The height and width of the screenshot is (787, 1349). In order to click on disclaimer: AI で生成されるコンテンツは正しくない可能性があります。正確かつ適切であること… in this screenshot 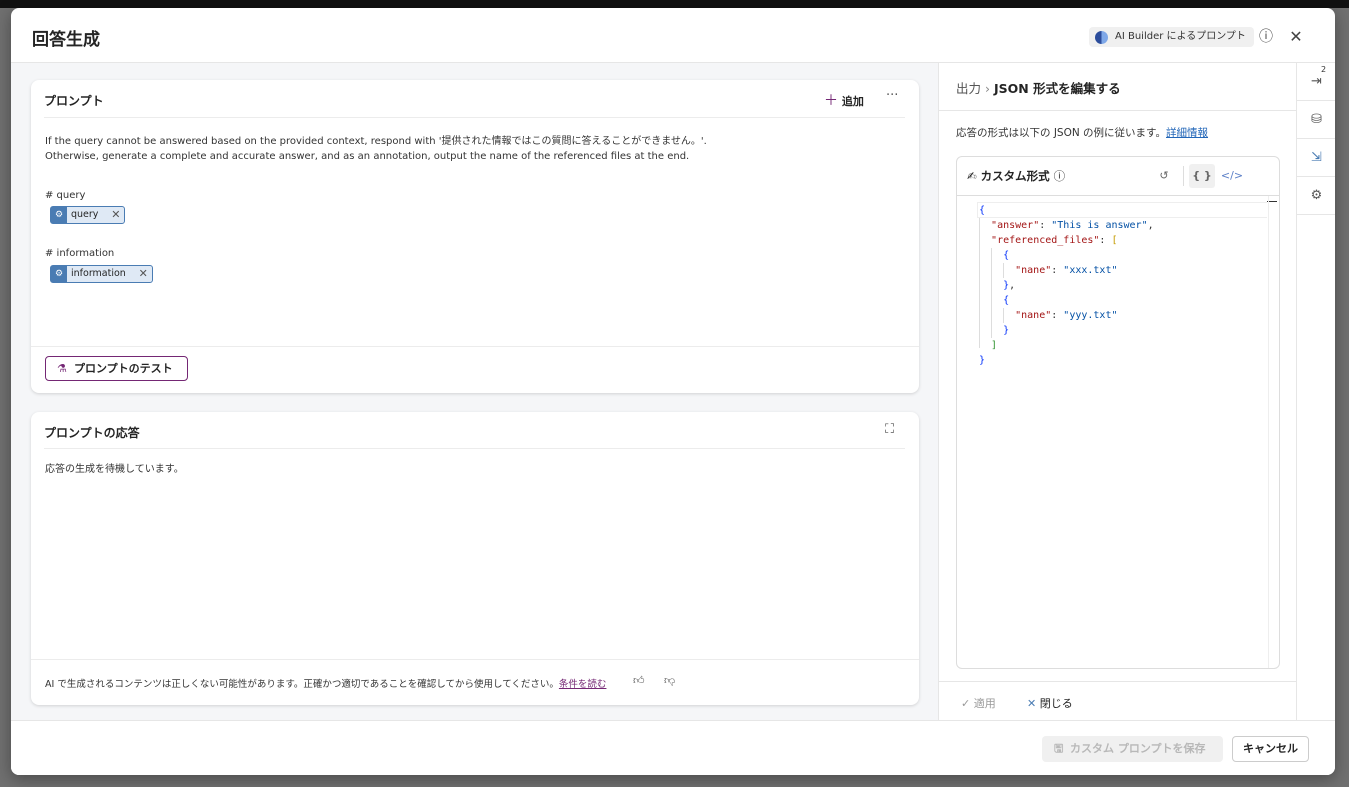, I will do `click(325, 683)`.